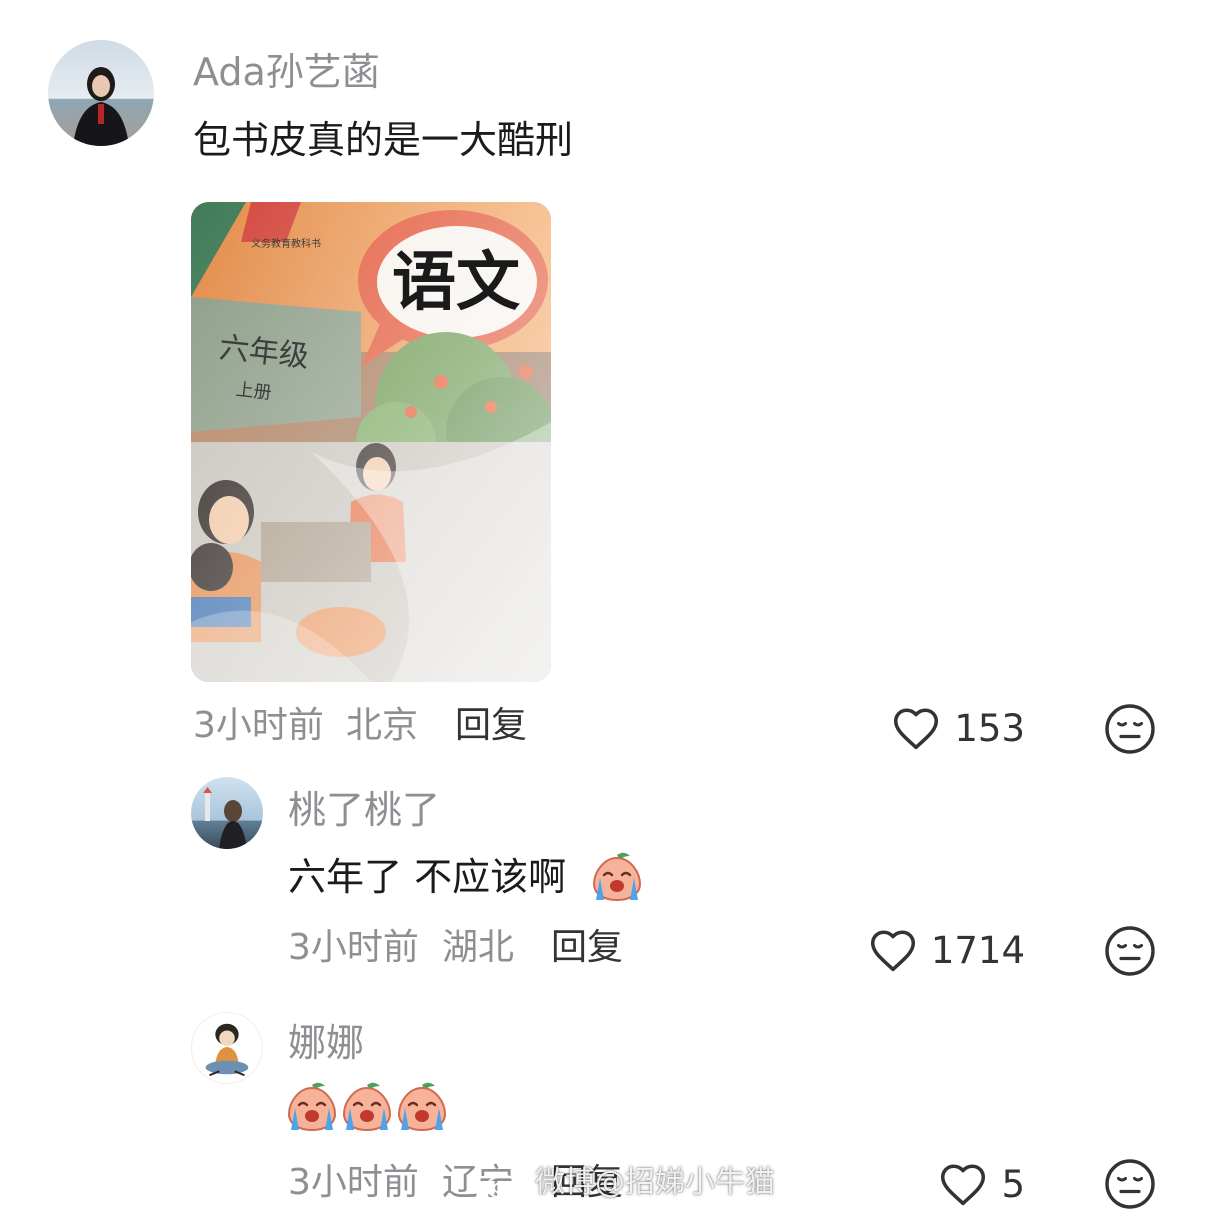 Image resolution: width=1205 pixels, height=1214 pixels. What do you see at coordinates (254, 391) in the screenshot?
I see `book-volume-text: 上册` at bounding box center [254, 391].